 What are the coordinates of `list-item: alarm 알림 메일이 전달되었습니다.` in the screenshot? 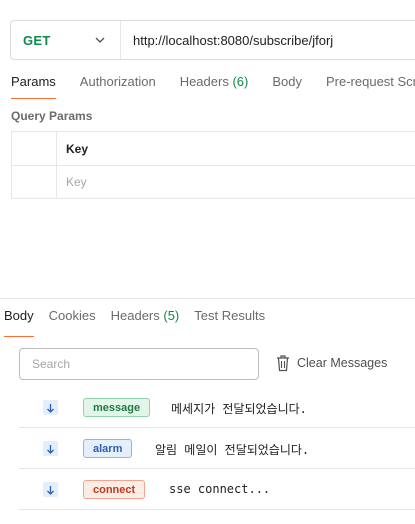 It's located at (217, 448).